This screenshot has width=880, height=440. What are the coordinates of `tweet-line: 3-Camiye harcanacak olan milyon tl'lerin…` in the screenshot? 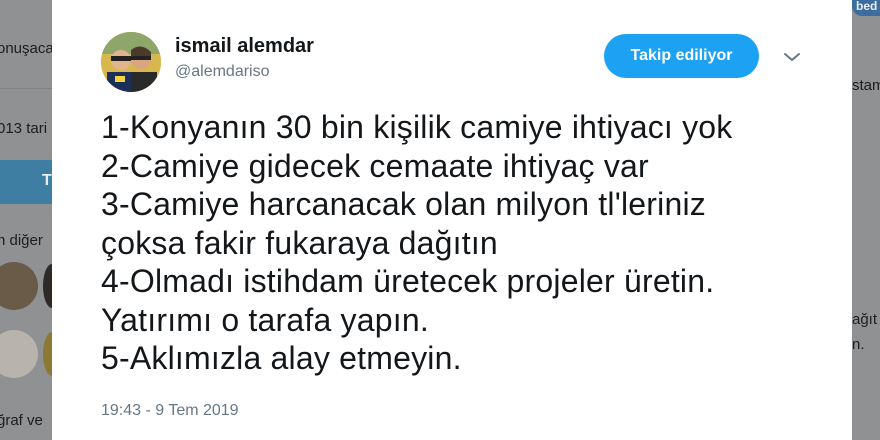 It's located at (403, 204).